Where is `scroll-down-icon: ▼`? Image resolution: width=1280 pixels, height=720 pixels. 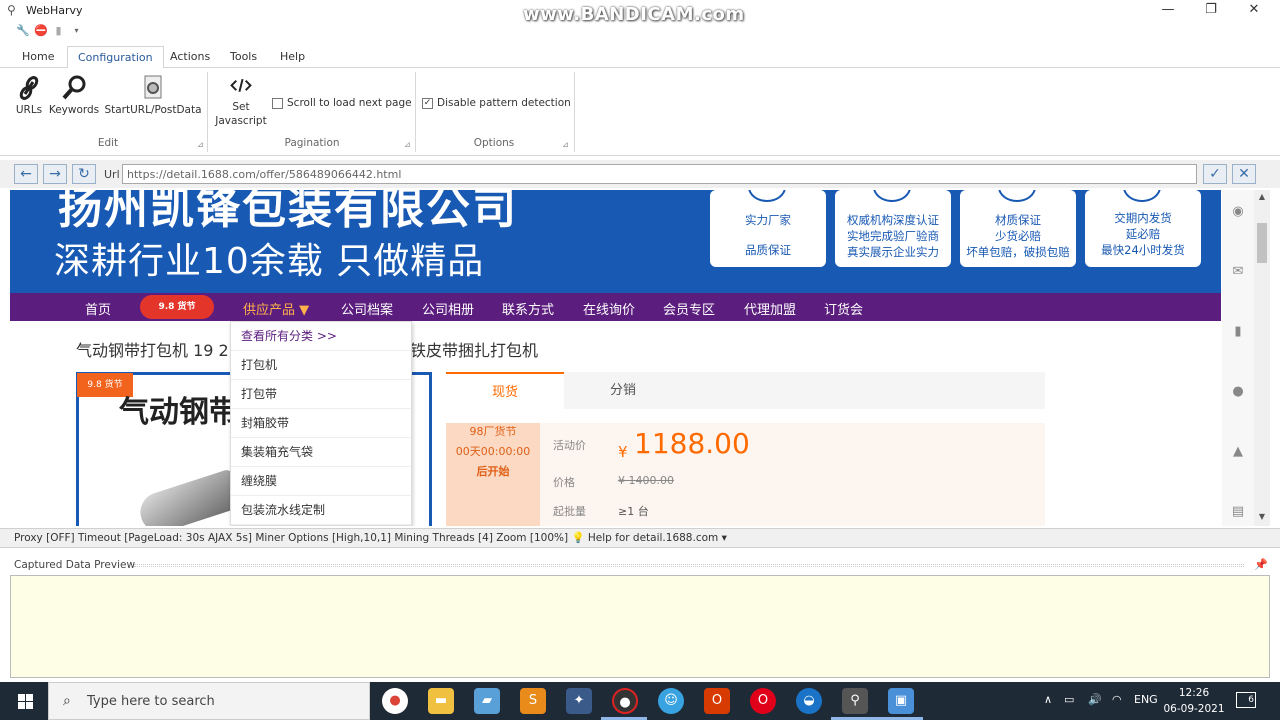
scroll-down-icon: ▼ is located at coordinates (1262, 516).